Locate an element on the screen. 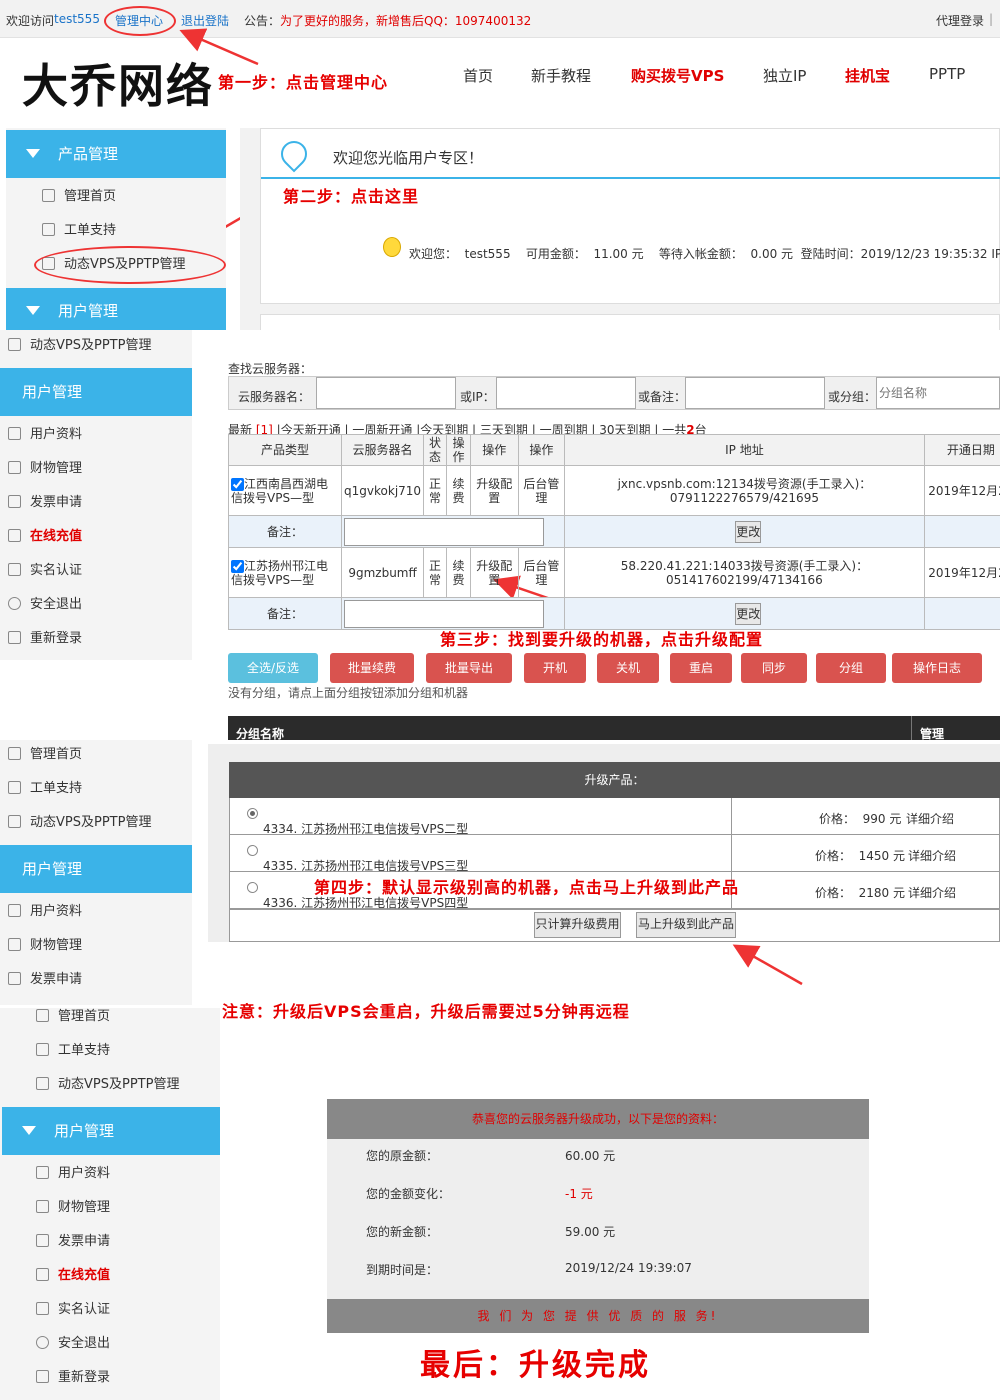 This screenshot has height=1400, width=1000. nav-hangup: 挂机宝 is located at coordinates (867, 75).